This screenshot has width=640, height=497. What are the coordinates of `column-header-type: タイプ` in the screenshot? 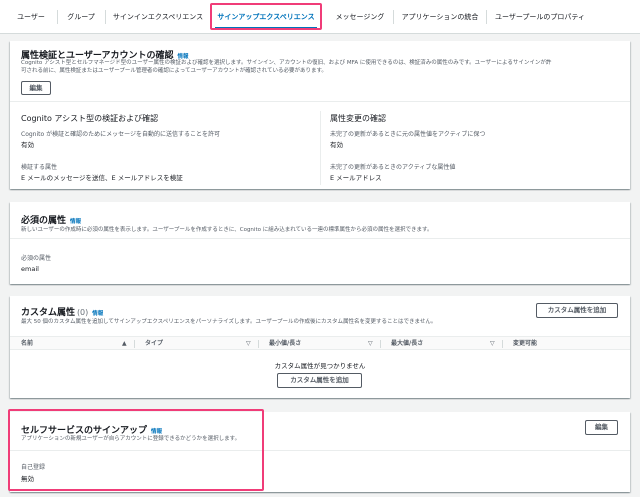 It's located at (154, 344).